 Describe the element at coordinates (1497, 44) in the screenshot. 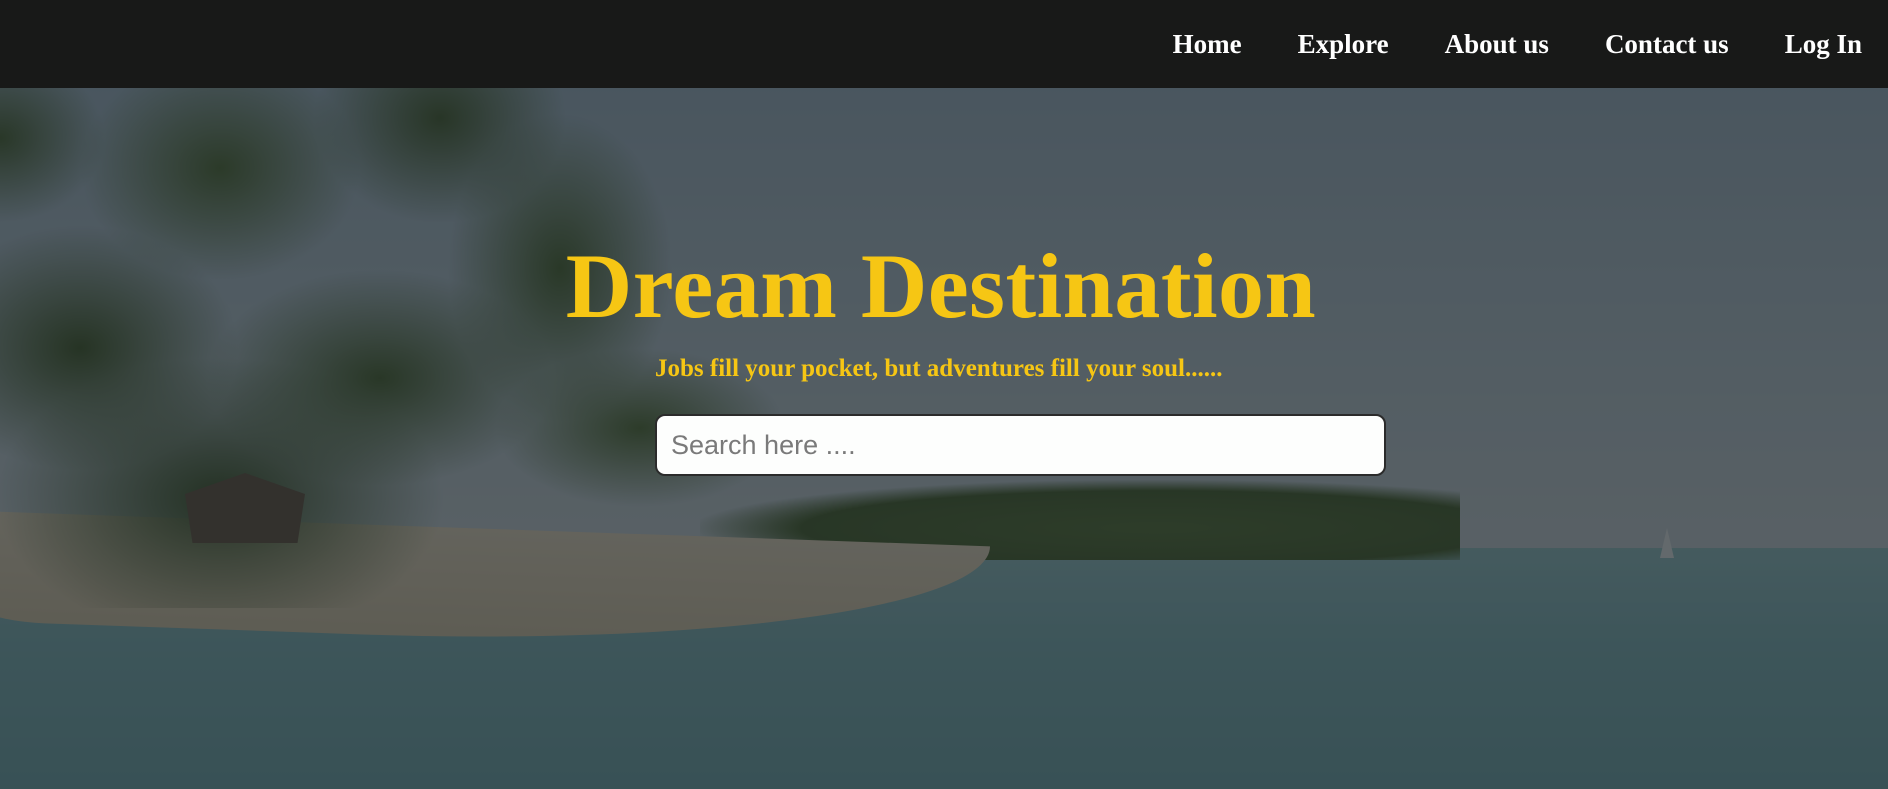

I see `nav-link-about-us: About us` at that location.